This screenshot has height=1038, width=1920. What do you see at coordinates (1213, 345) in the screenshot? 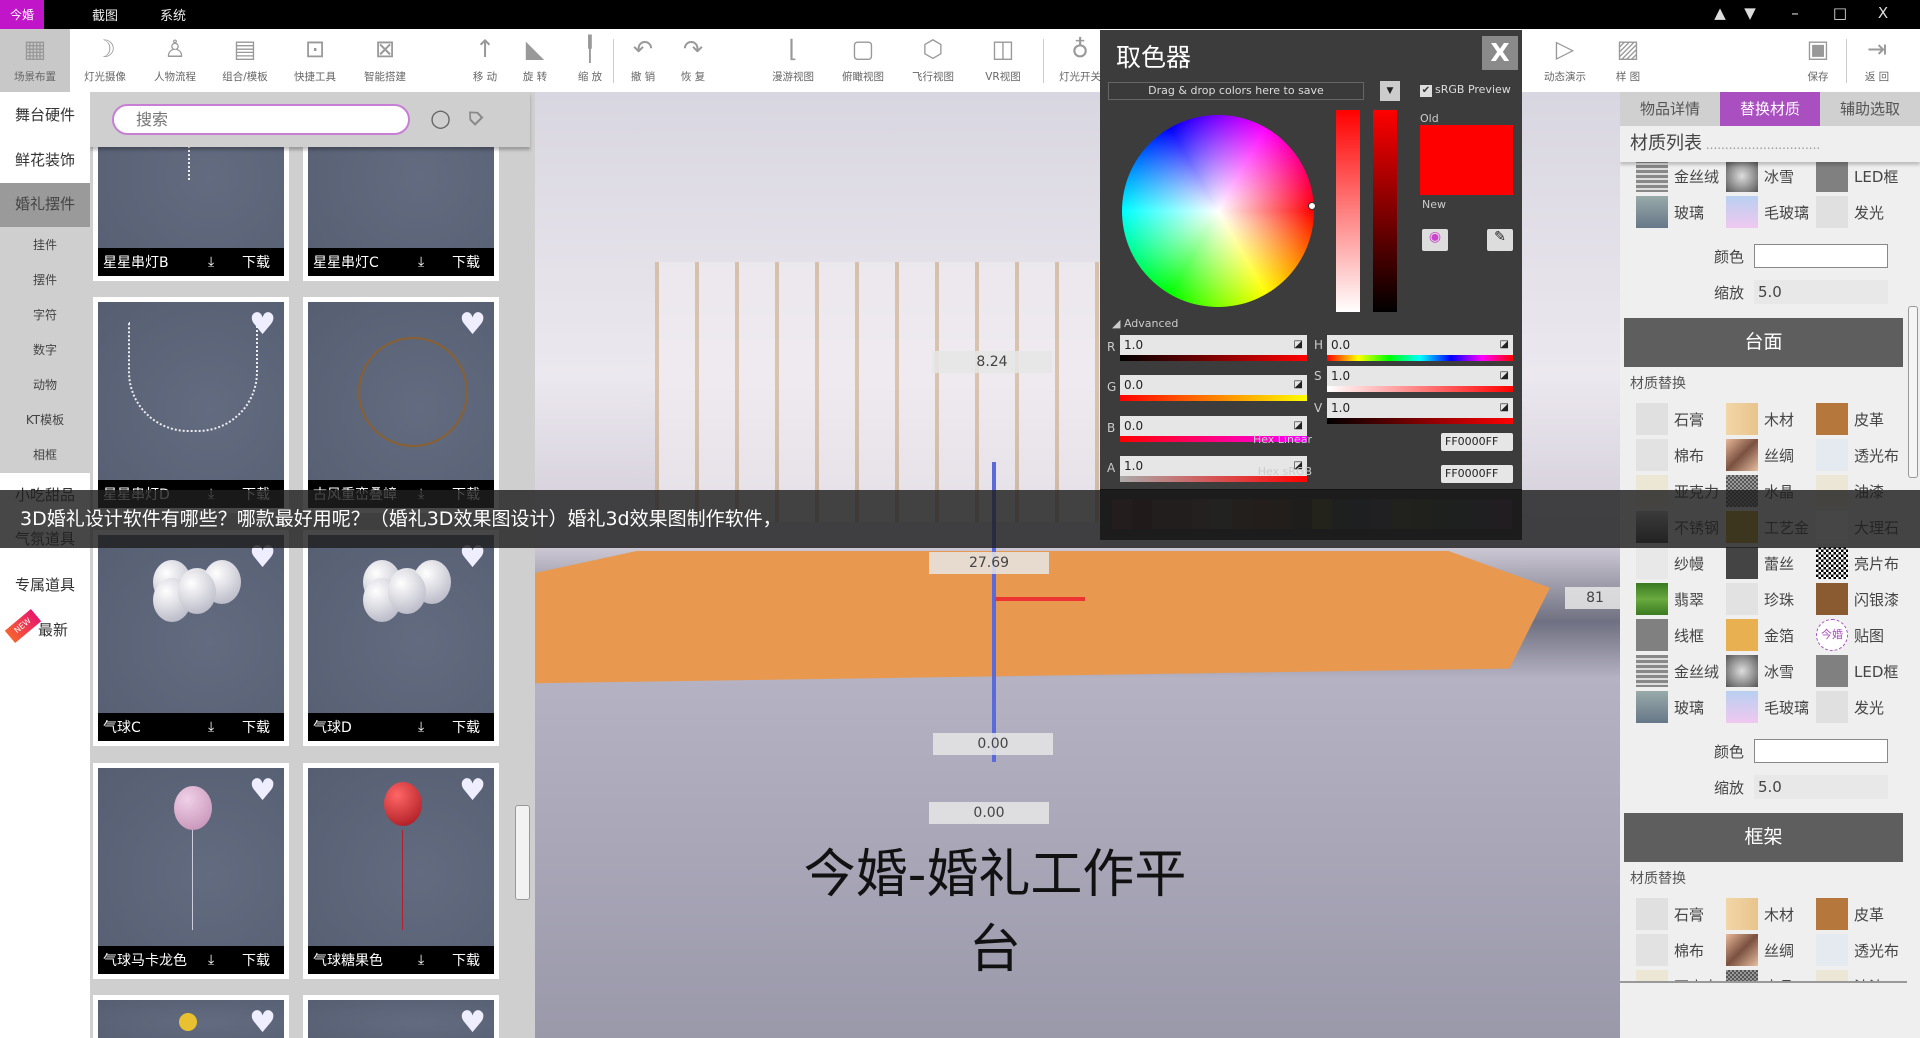
I see `channel-r-input: 1.0` at bounding box center [1213, 345].